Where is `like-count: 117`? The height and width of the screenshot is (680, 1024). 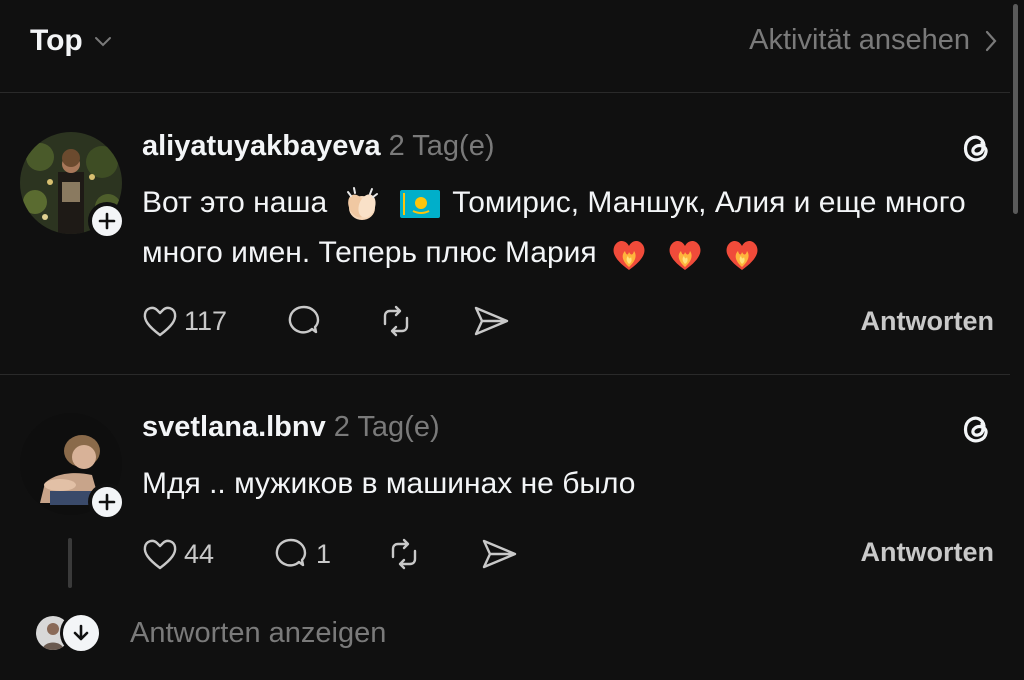 like-count: 117 is located at coordinates (206, 320).